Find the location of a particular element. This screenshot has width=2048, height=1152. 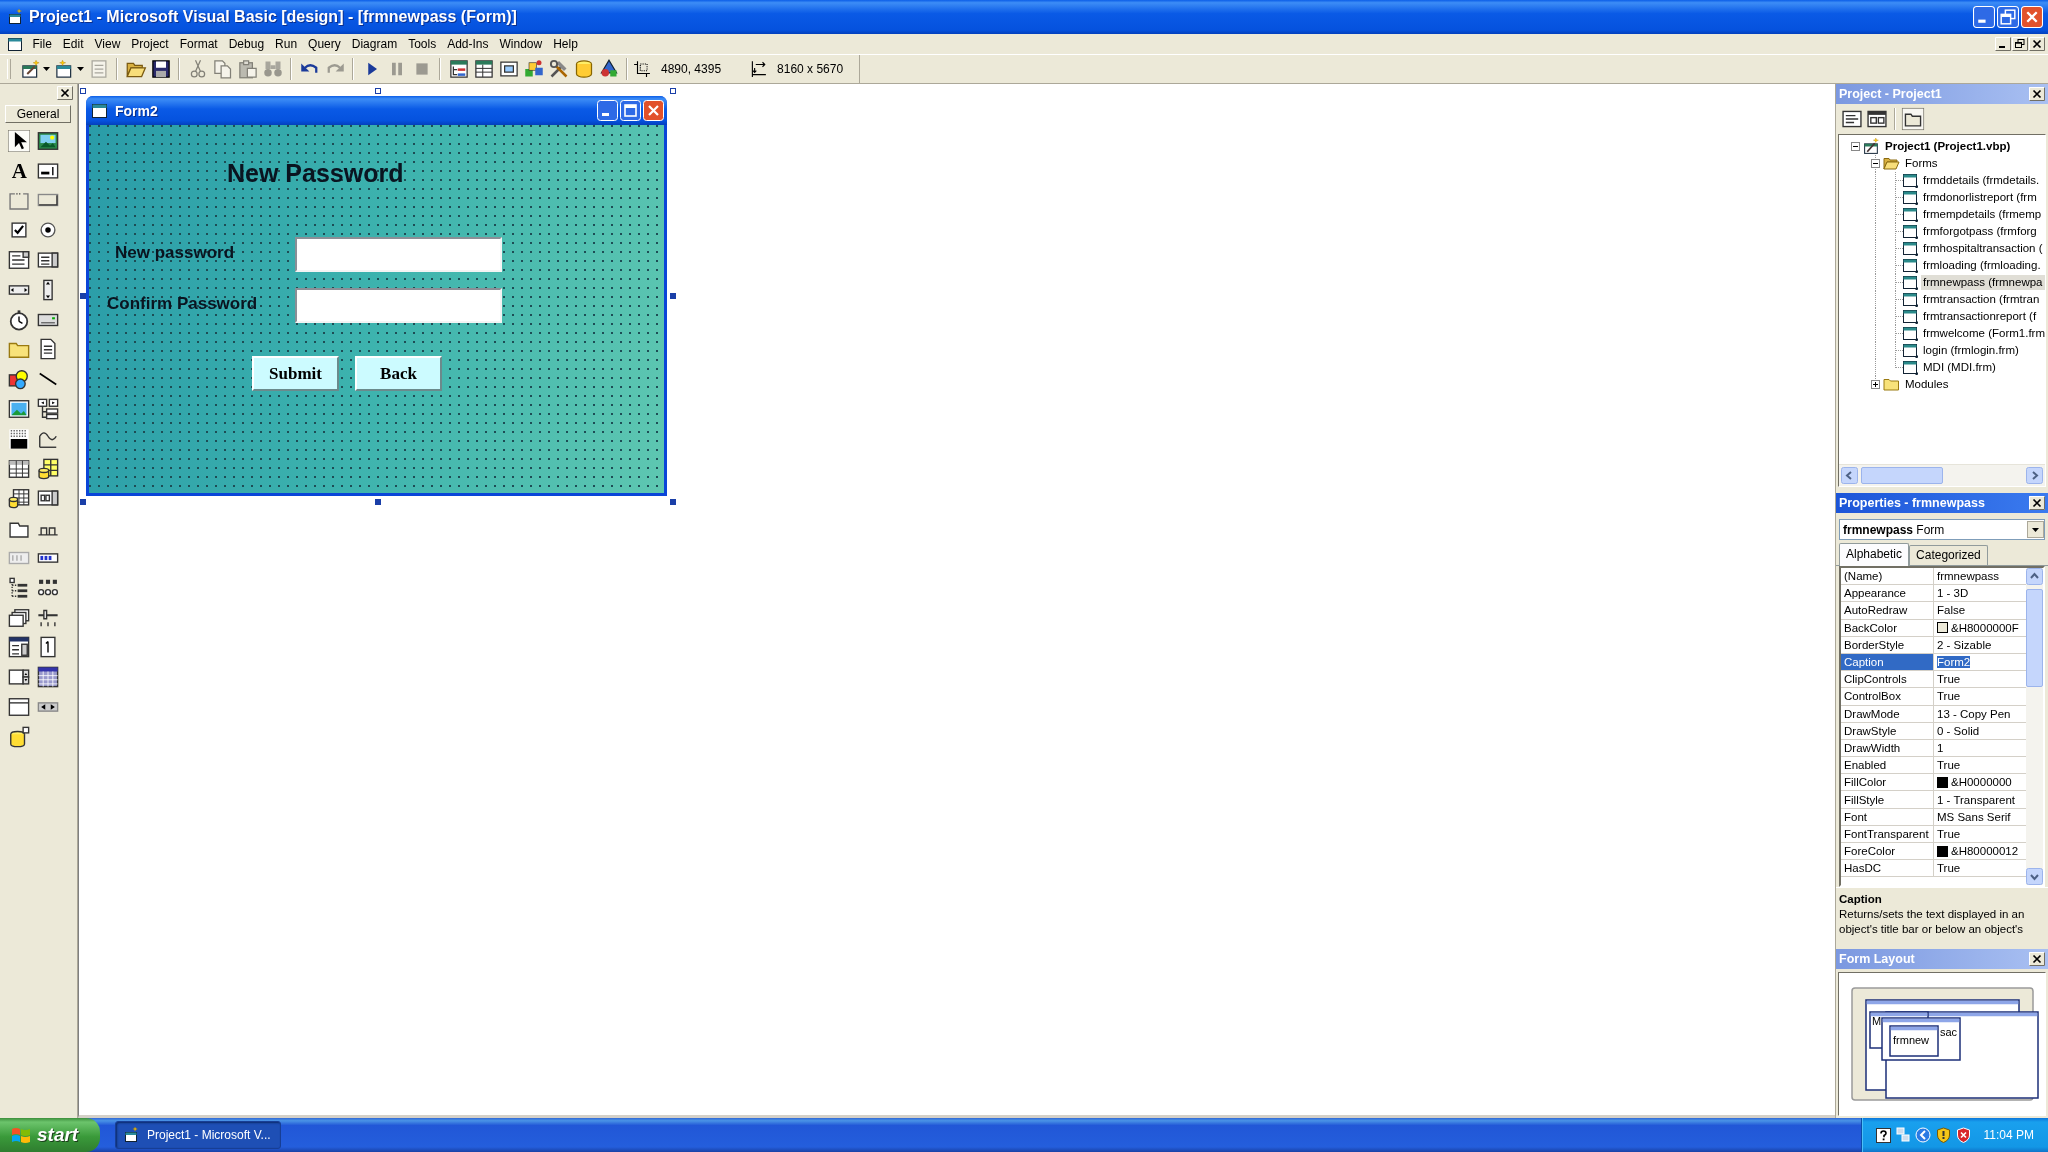

folder-outline-icon is located at coordinates (1913, 119).